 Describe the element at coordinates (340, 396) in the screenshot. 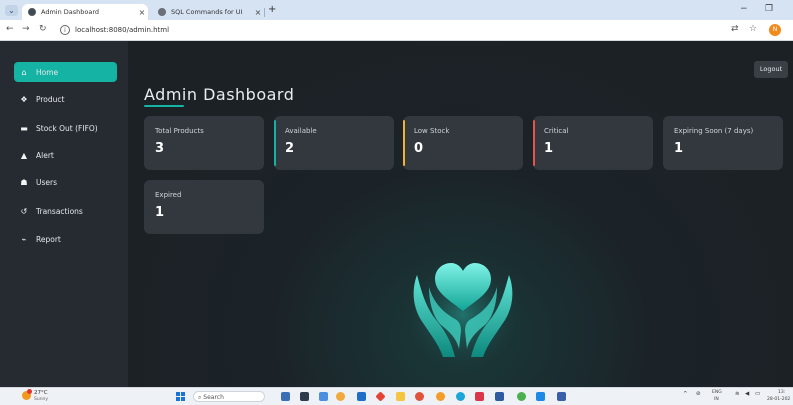

I see `chrome-app-icon` at that location.